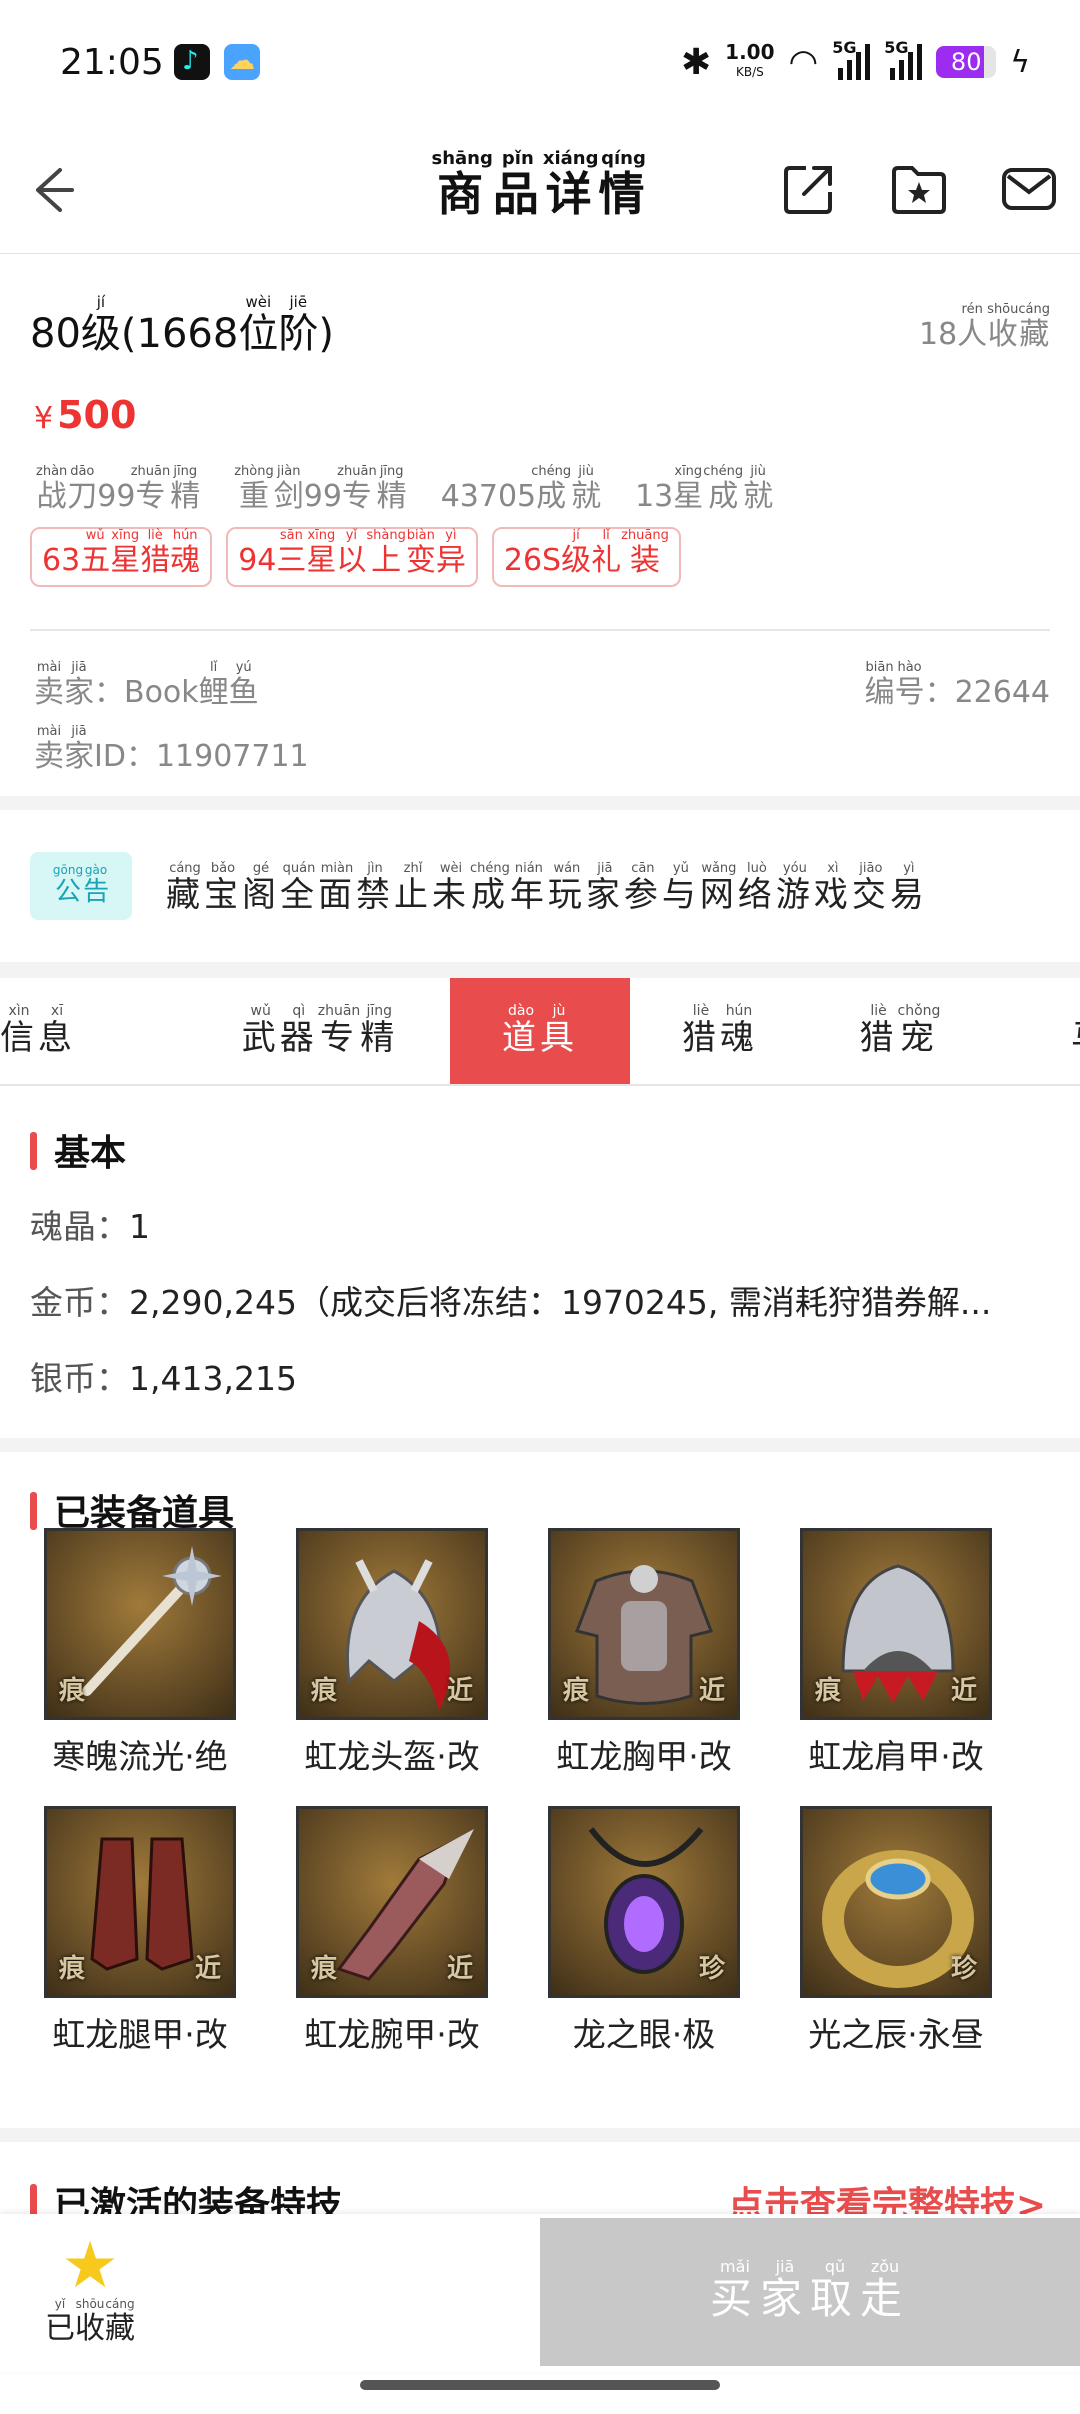  Describe the element at coordinates (1029, 189) in the screenshot. I see `mail-icon` at that location.